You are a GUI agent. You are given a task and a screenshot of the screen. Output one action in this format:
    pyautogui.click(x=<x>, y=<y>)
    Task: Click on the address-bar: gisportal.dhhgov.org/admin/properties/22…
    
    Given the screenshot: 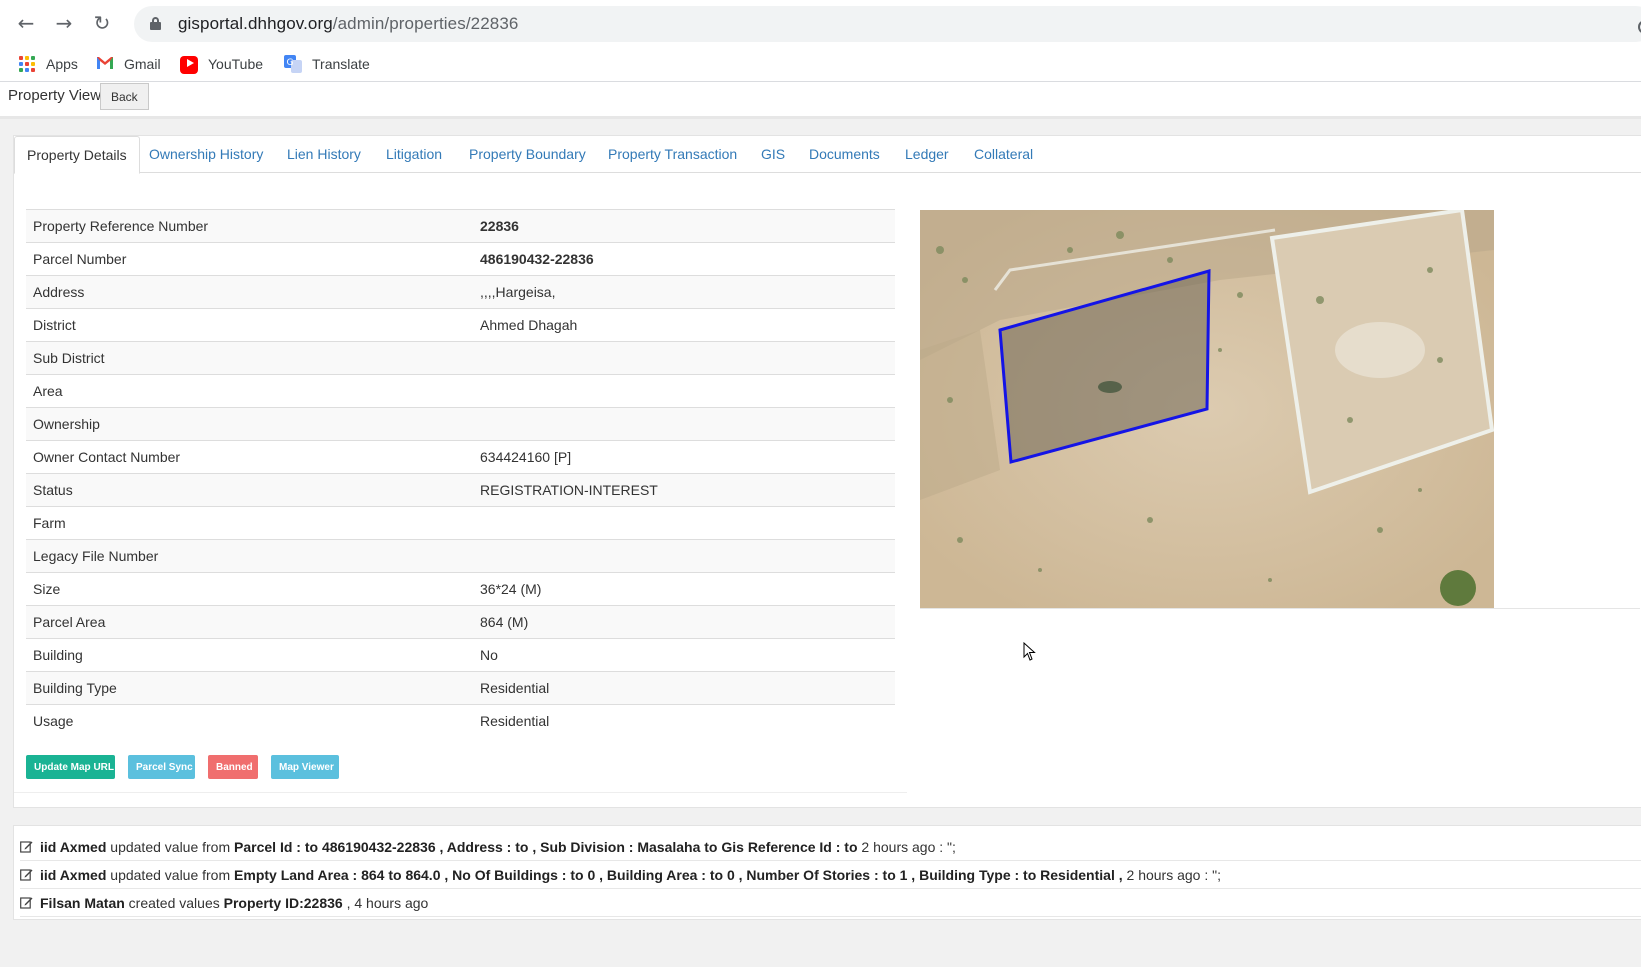 What is the action you would take?
    pyautogui.click(x=887, y=24)
    